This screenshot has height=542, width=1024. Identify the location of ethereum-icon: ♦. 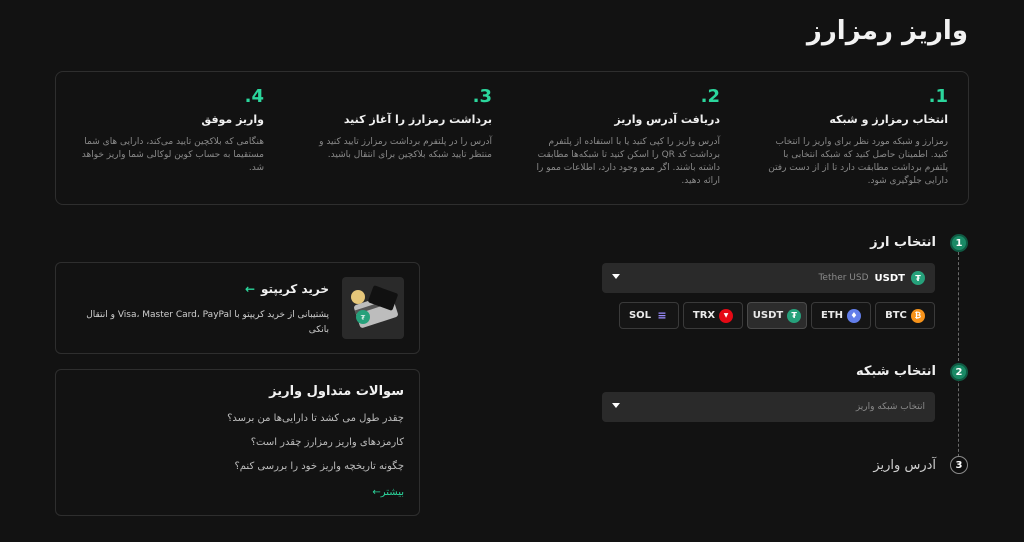
(854, 315).